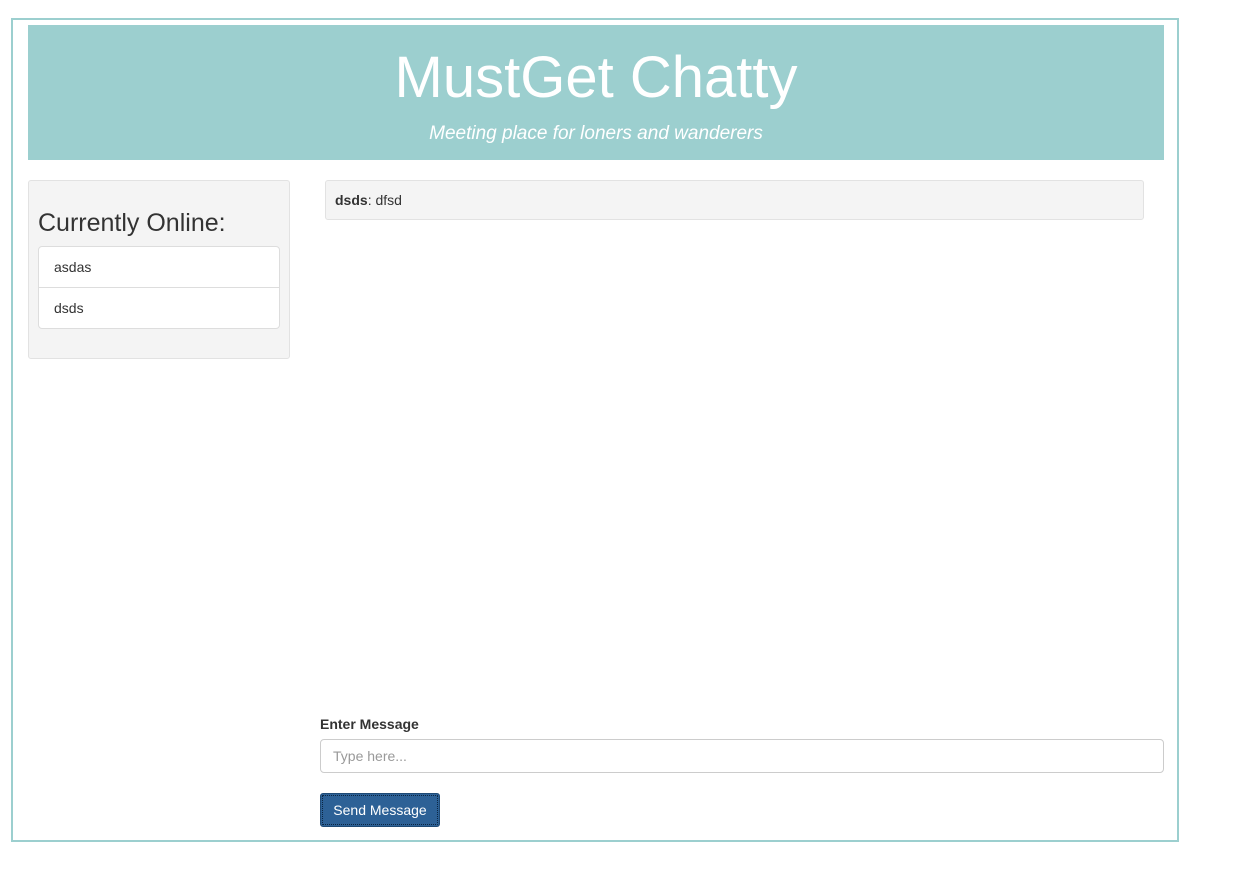  What do you see at coordinates (742, 756) in the screenshot?
I see `message-input` at bounding box center [742, 756].